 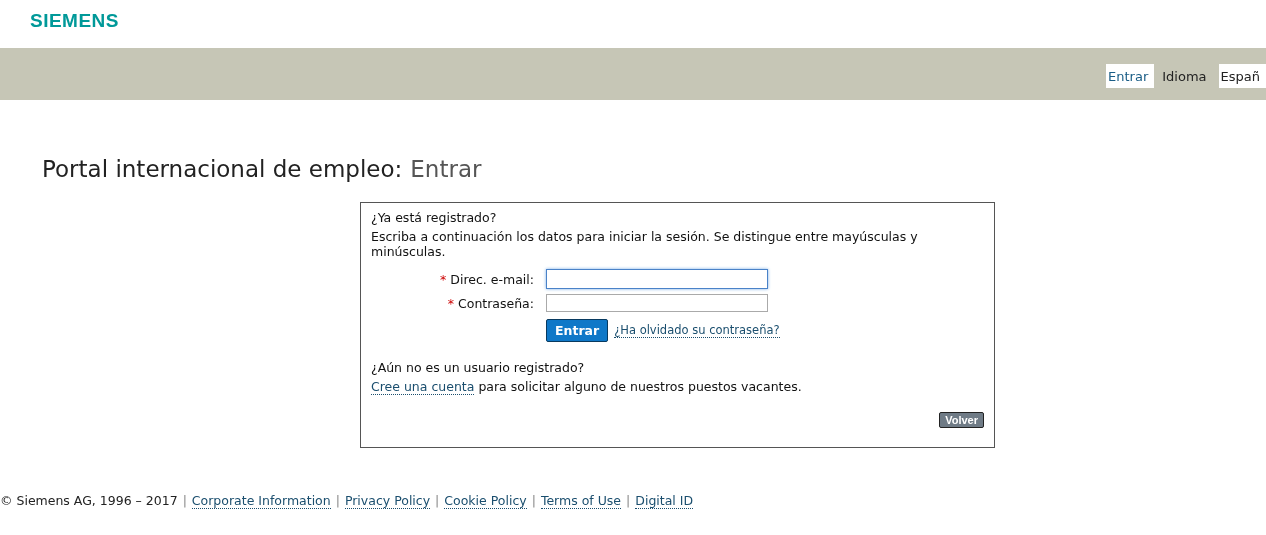 What do you see at coordinates (640, 386) in the screenshot?
I see `register-text: para solicitar alguno de nuestros puestos vacantes.` at bounding box center [640, 386].